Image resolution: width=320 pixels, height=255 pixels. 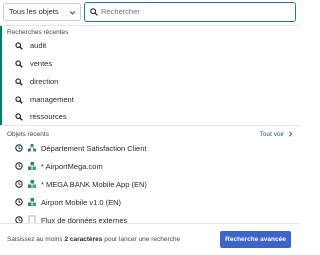 What do you see at coordinates (150, 202) in the screenshot?
I see `recent-object-item: Airport Mobile v1.0 (EN)` at bounding box center [150, 202].